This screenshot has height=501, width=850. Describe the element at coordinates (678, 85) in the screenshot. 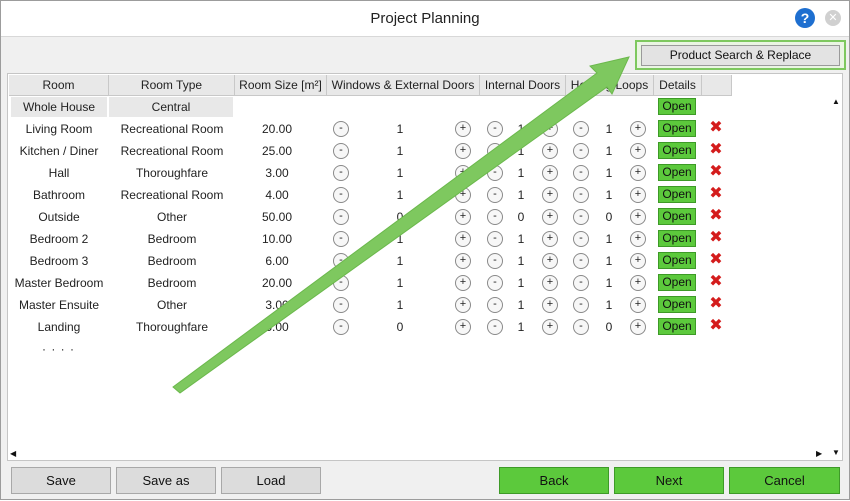

I see `header-details: Details` at that location.